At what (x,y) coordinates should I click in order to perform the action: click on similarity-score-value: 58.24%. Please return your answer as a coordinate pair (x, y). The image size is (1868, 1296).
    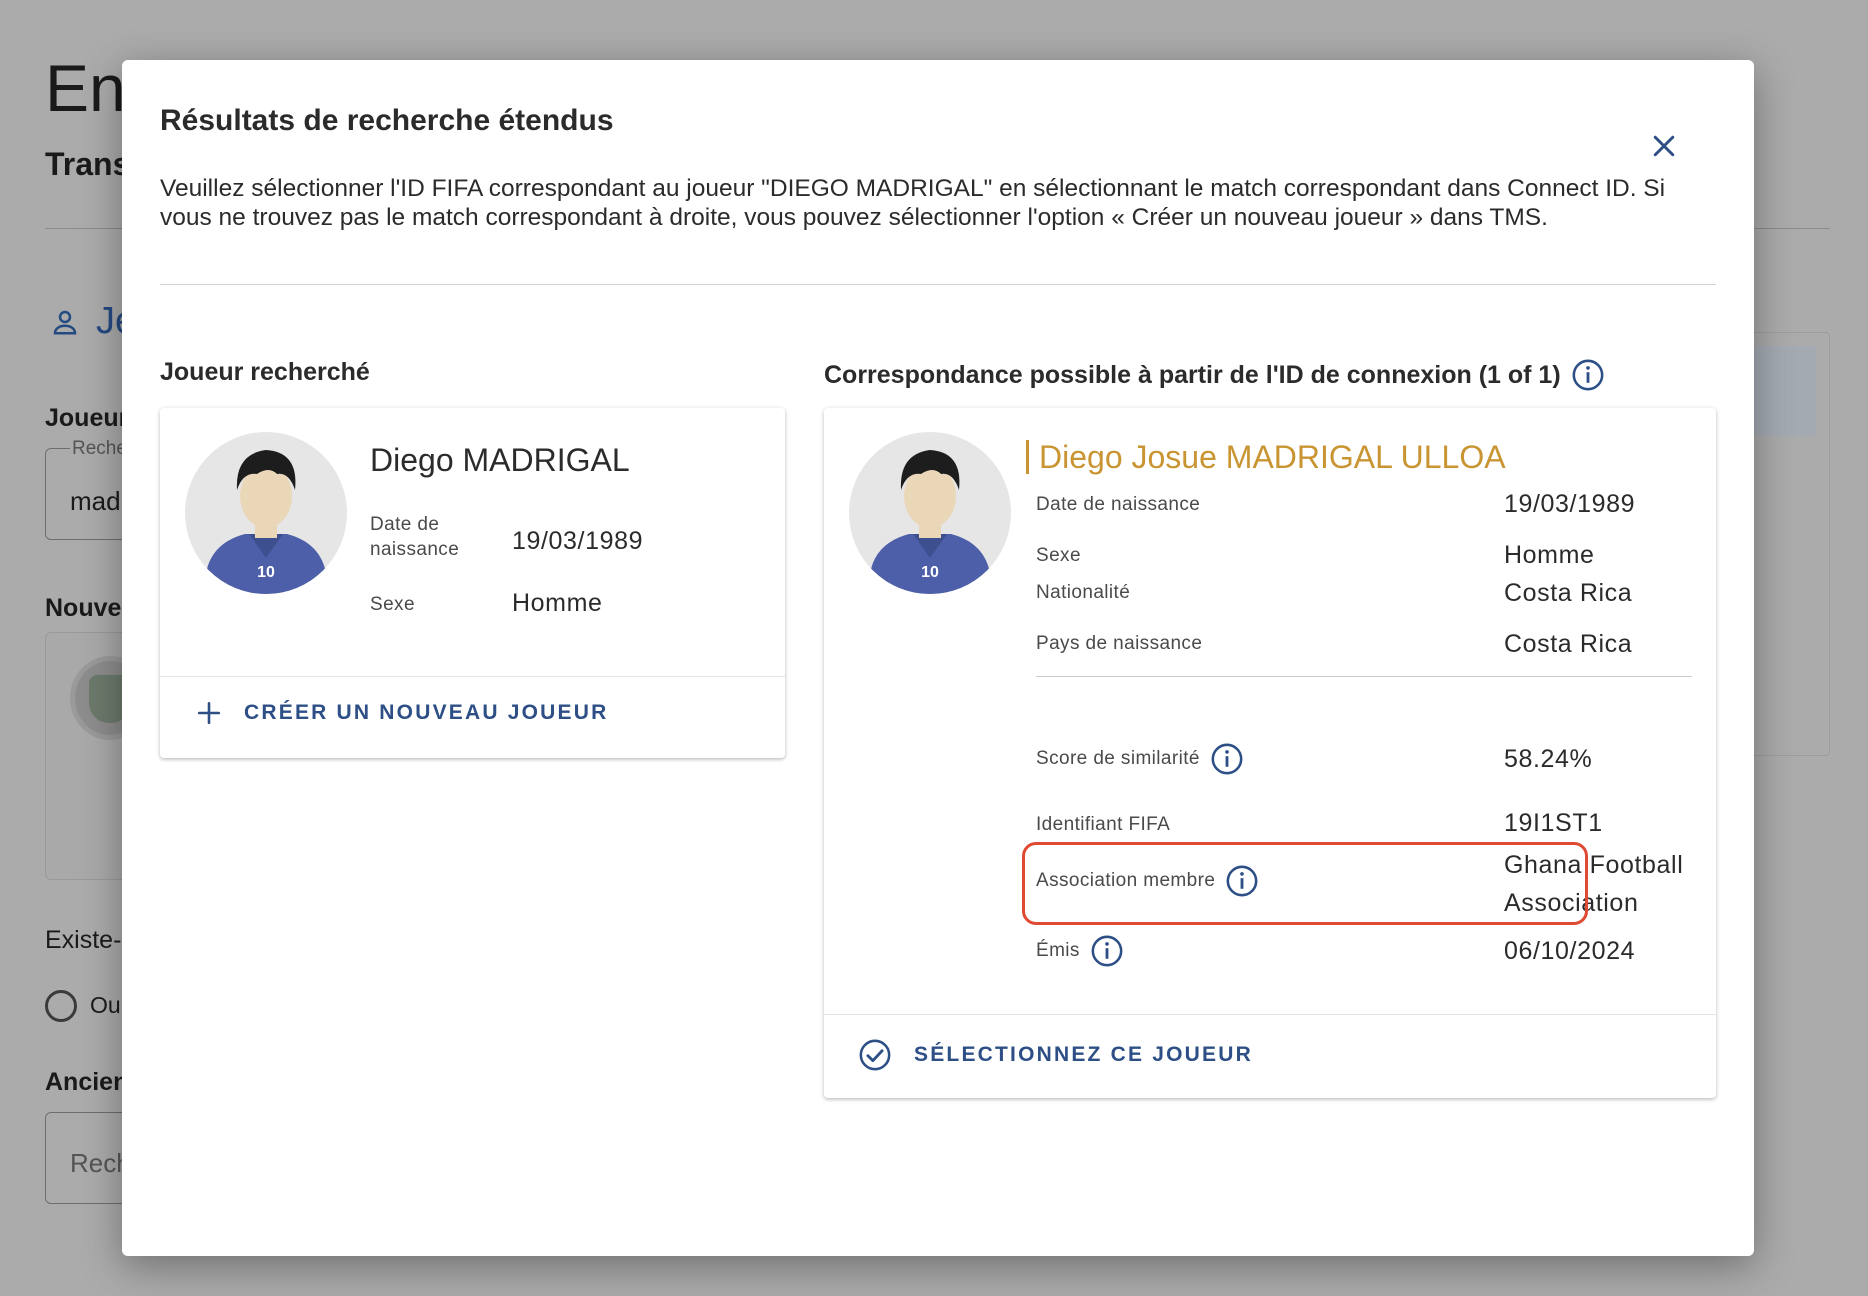
    Looking at the image, I should click on (1548, 759).